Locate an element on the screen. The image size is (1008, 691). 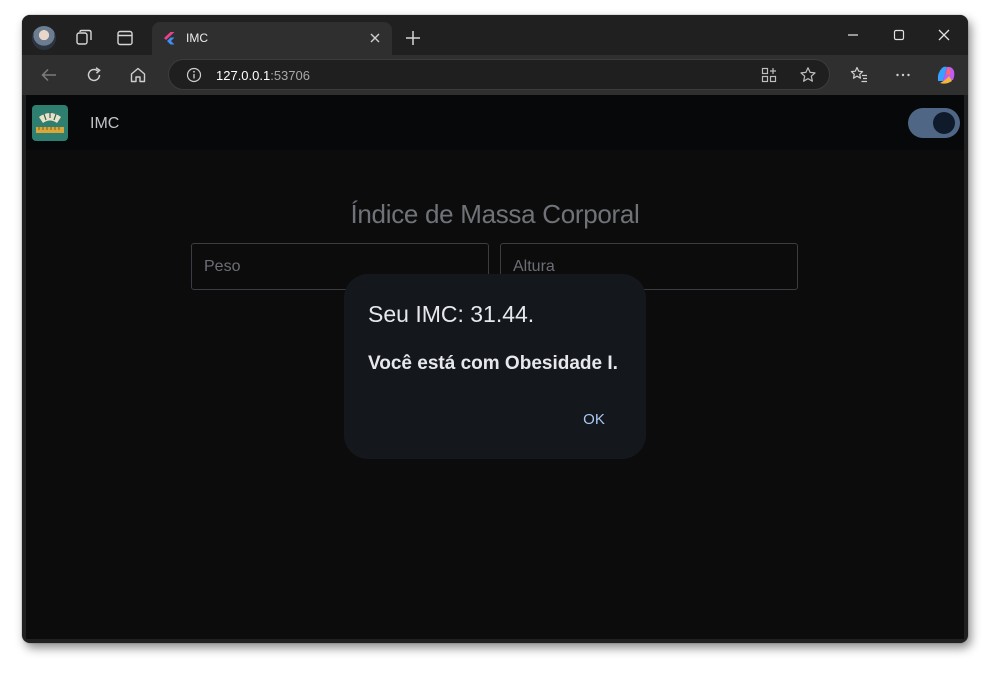
theme-toggle-thumb is located at coordinates (944, 123).